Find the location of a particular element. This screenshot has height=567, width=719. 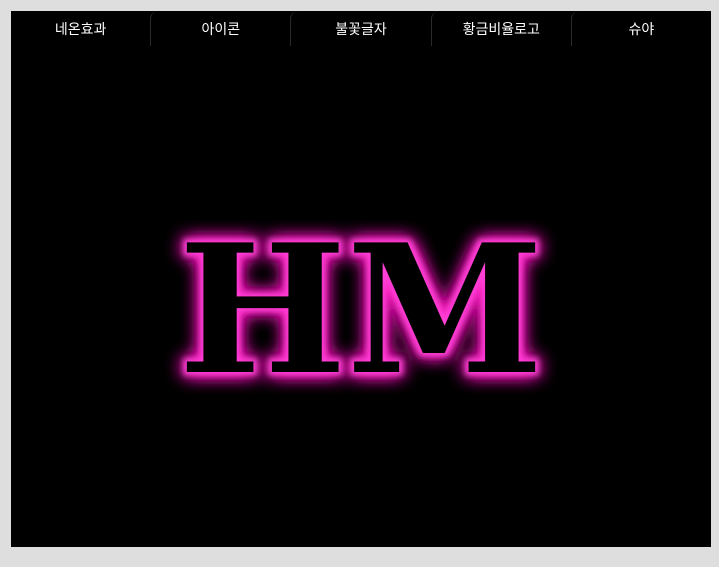

tab-bar: 네온효과 아이콘 불꽃글자 황금비율로고 슈야 is located at coordinates (361, 28).